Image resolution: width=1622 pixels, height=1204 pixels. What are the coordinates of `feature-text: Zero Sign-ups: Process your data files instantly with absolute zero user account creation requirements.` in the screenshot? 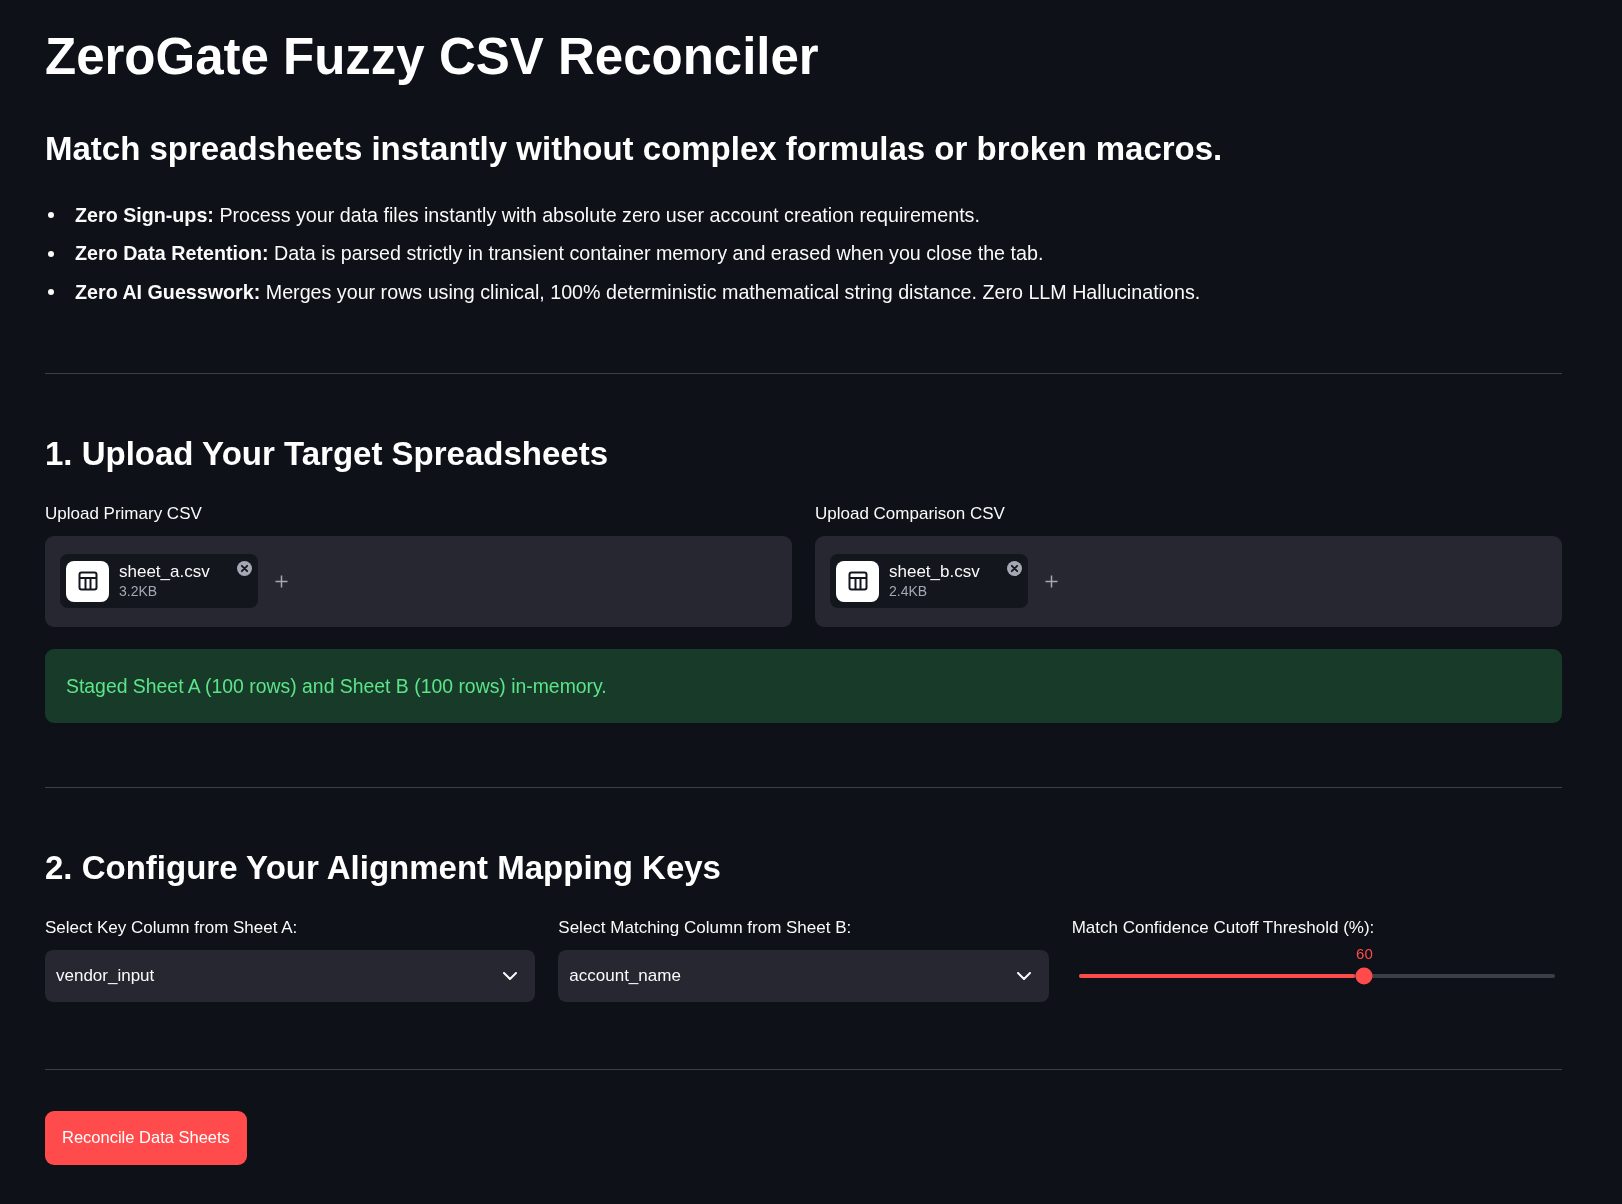 It's located at (527, 215).